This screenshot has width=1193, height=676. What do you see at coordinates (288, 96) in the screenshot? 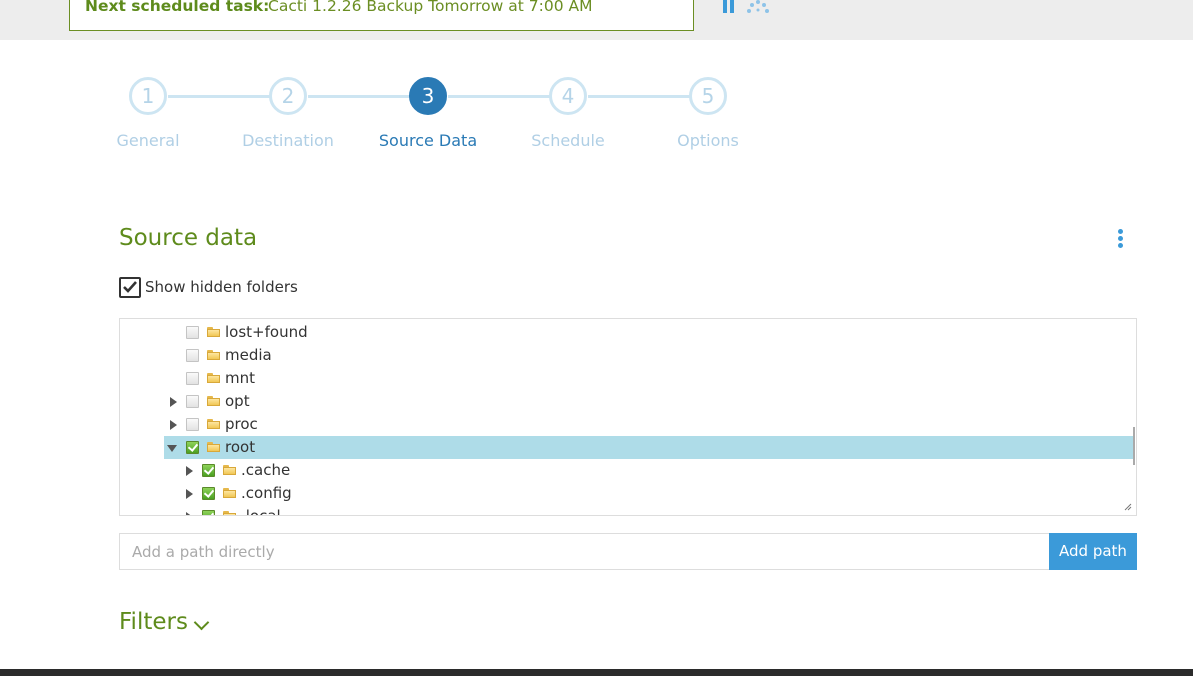
I see `step-2-circle: 2` at bounding box center [288, 96].